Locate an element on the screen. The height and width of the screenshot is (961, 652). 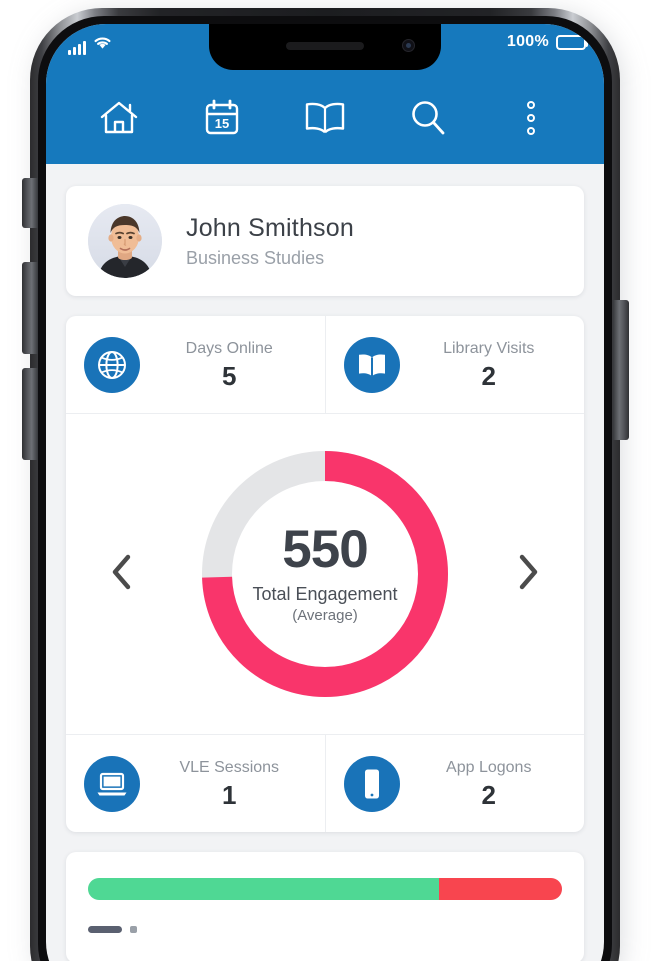
stats-row-top: Days Online 5 Library Visits 2 is located at coordinates (325, 365).